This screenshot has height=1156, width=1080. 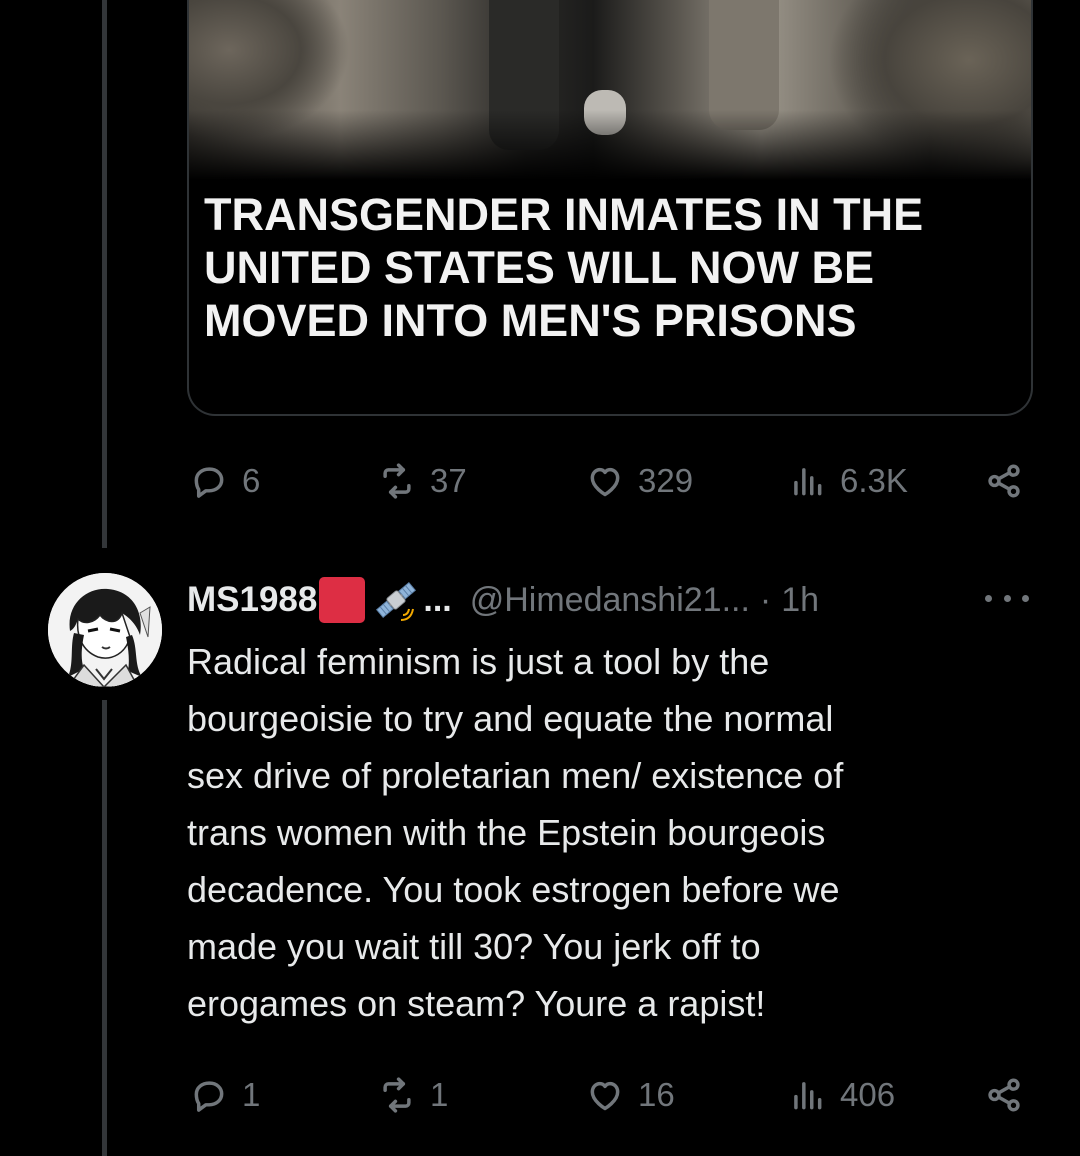 I want to click on reply-count: 1, so click(x=251, y=1094).